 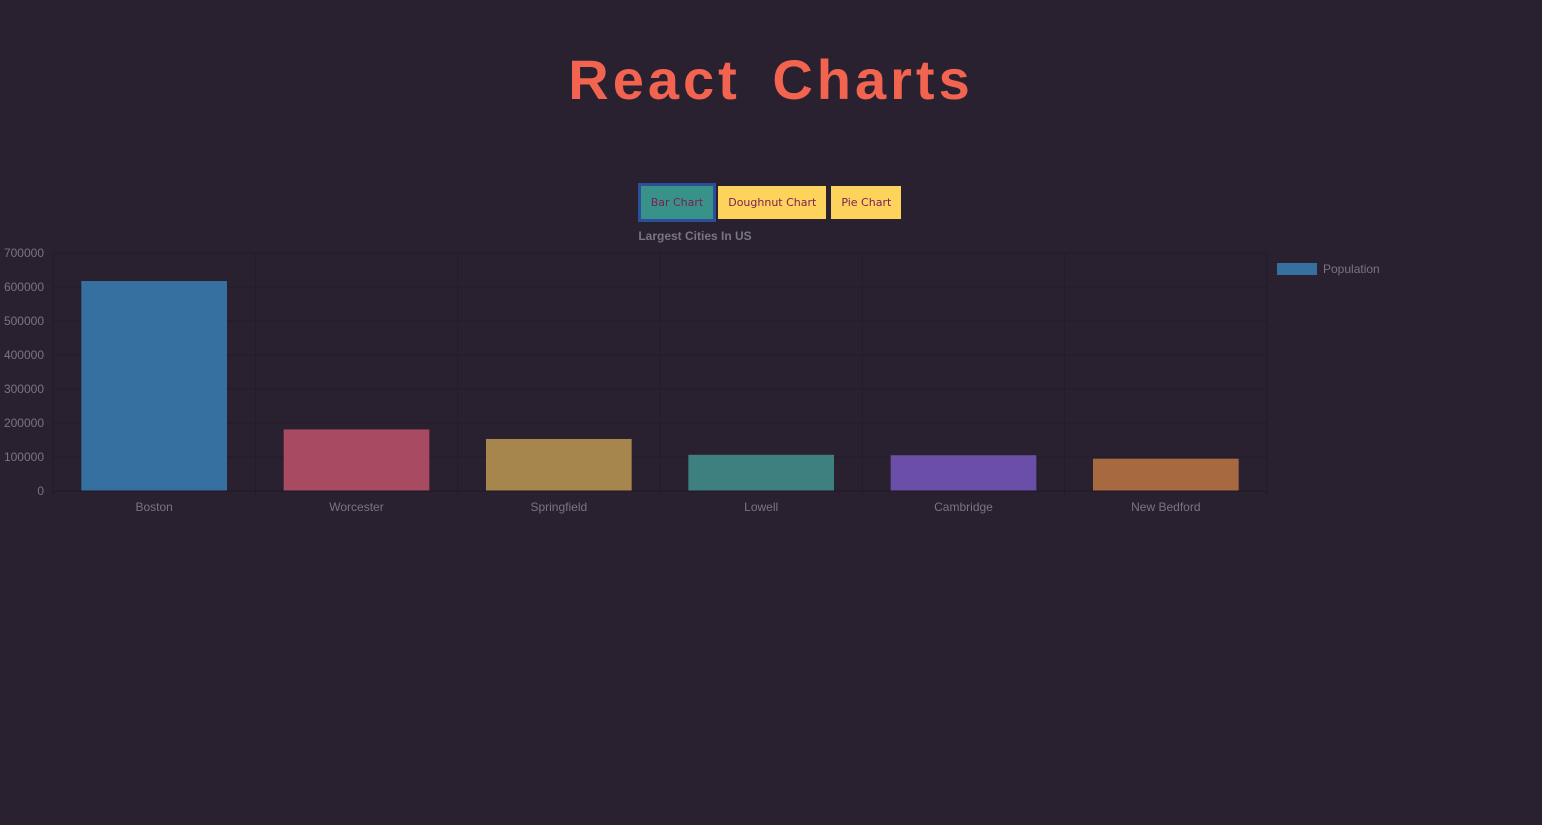 What do you see at coordinates (963, 473) in the screenshot?
I see `bar-cambridge` at bounding box center [963, 473].